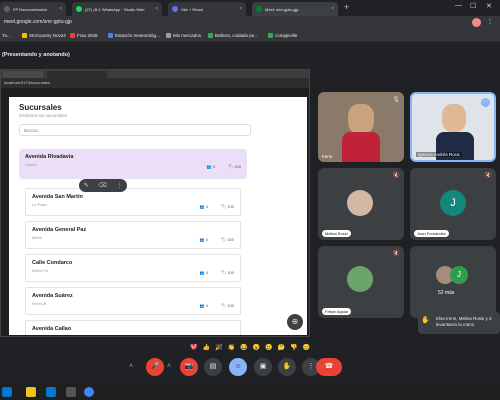 The image size is (500, 400). Describe the element at coordinates (282, 35) in the screenshot. I see `bookmark: compjeville` at that location.